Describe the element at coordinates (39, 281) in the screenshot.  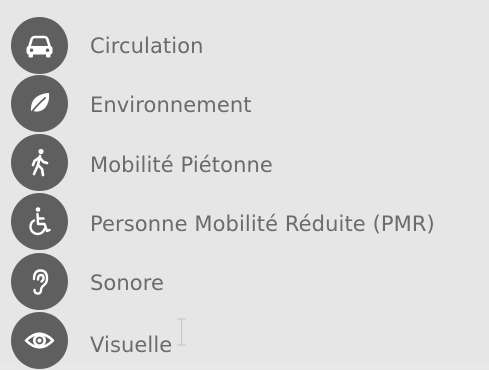
I see `ear-icon` at that location.